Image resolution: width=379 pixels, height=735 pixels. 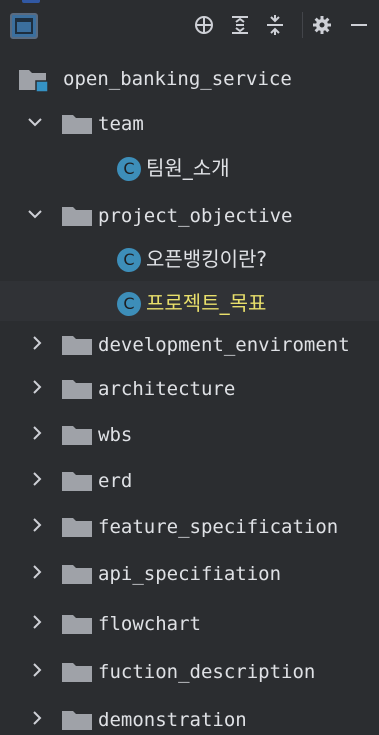 I want to click on tree-class-item-selected: C 프로젝트_목표, so click(x=189, y=301).